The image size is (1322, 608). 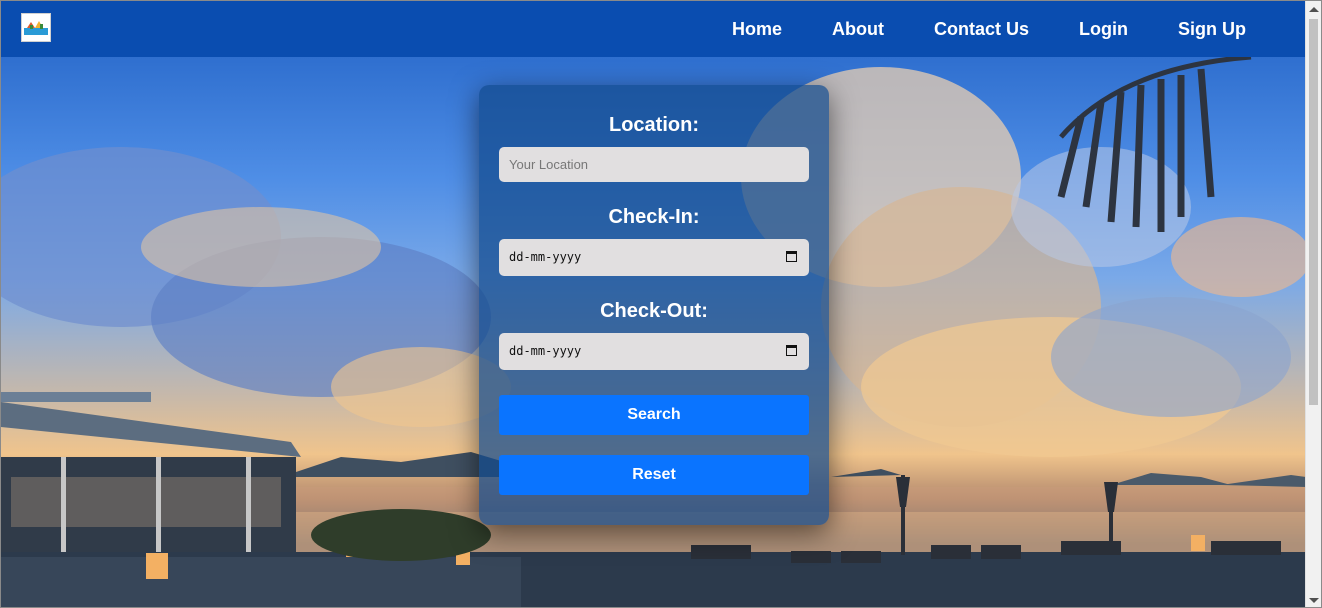 I want to click on check-in-date-format: dd-mm-yyyy, so click(x=545, y=257).